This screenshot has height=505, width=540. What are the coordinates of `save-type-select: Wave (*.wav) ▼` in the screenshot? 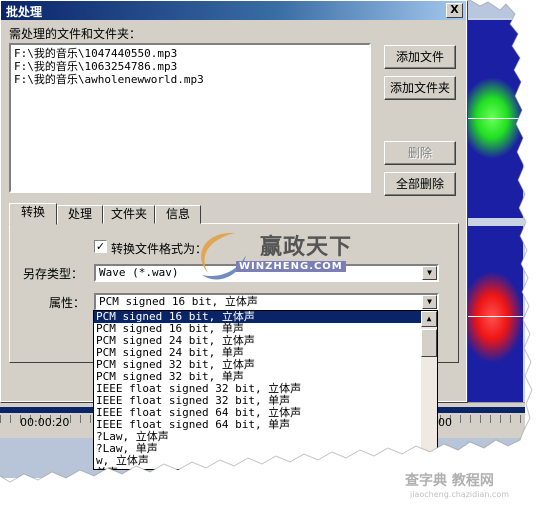 It's located at (266, 273).